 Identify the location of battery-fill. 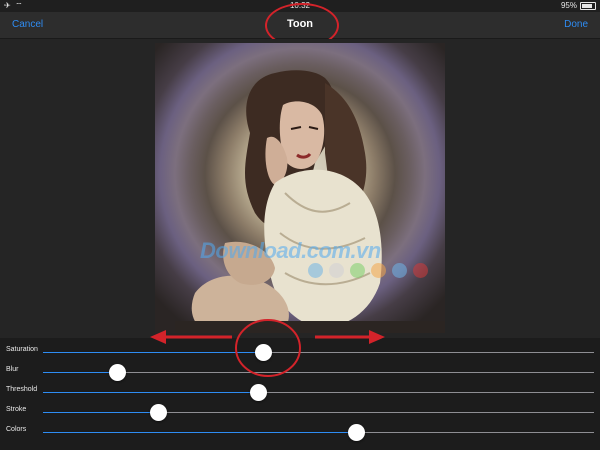
(587, 6).